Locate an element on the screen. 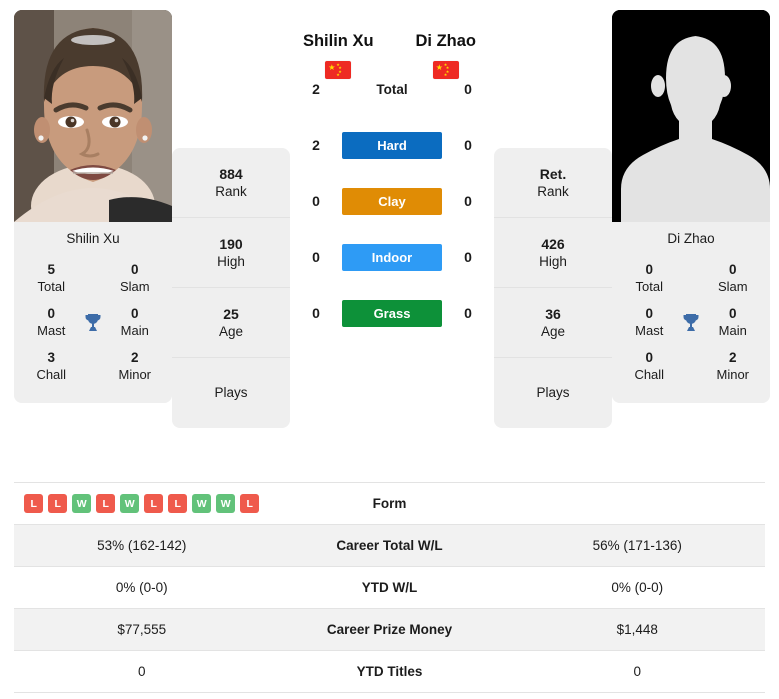 The height and width of the screenshot is (699, 779). right-titles-total-label: Total is located at coordinates (649, 287).